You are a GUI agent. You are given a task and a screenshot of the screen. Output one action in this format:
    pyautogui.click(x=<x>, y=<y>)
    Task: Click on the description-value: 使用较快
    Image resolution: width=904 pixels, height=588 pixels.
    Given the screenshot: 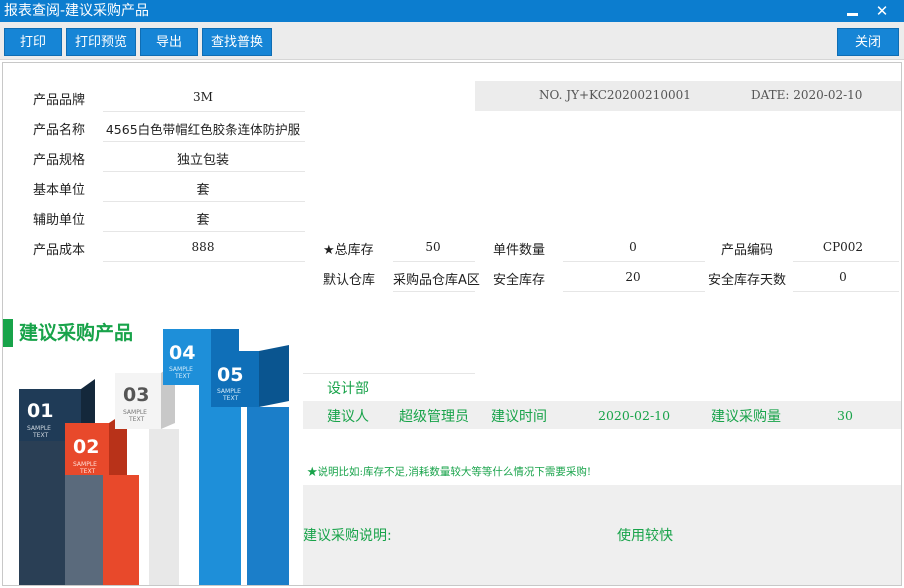 What is the action you would take?
    pyautogui.click(x=645, y=536)
    